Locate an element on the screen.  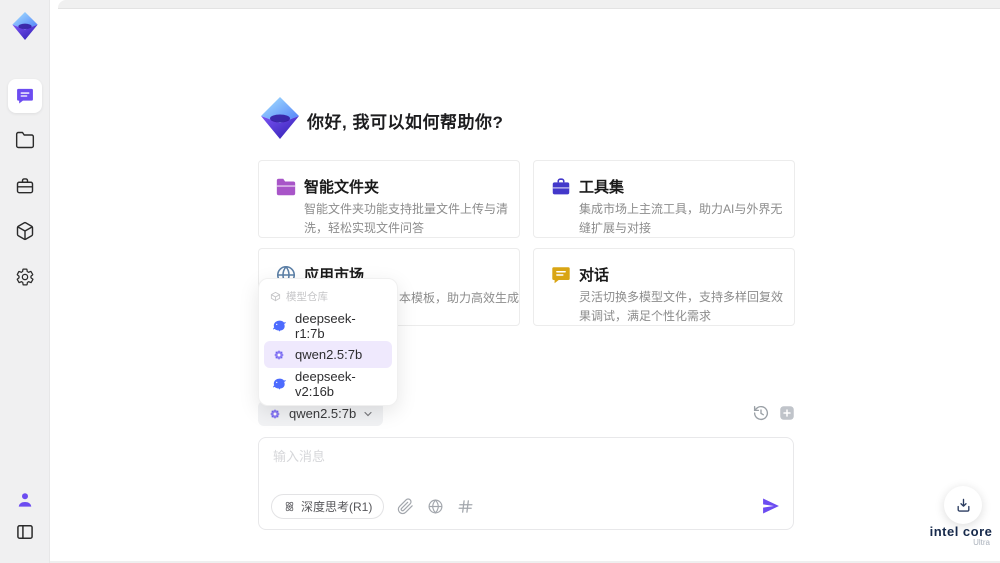
card-description: 灵活切换多模型文件，支持多样回复效果调试，满足个性化需求 is located at coordinates (681, 306).